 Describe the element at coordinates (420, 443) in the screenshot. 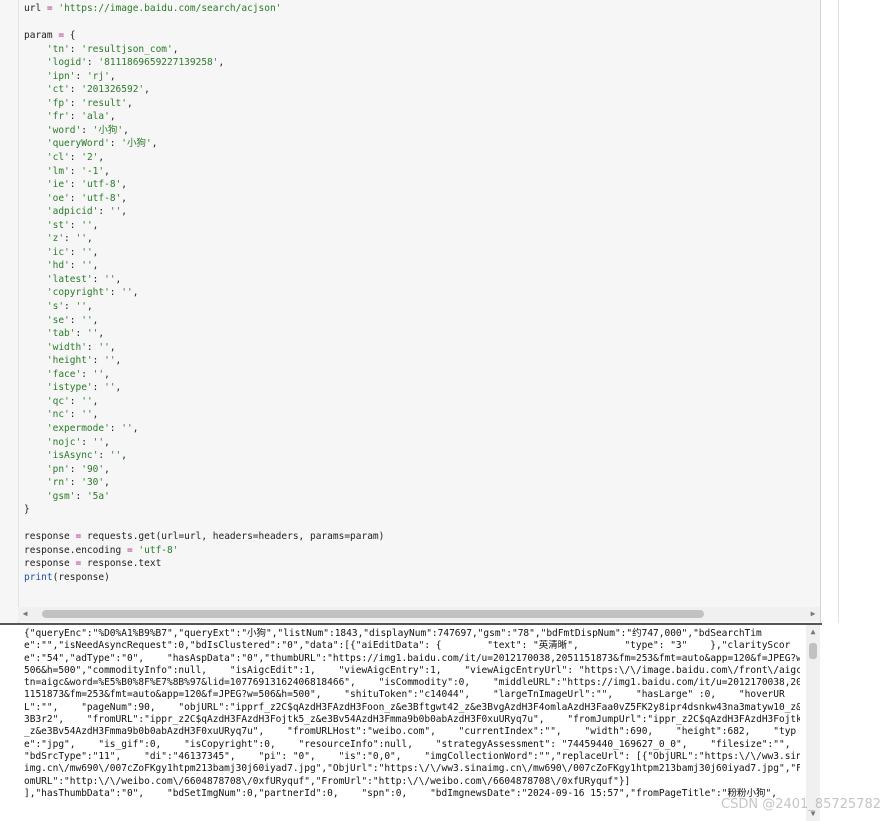

I see `code-line: 'nojc': '',` at that location.